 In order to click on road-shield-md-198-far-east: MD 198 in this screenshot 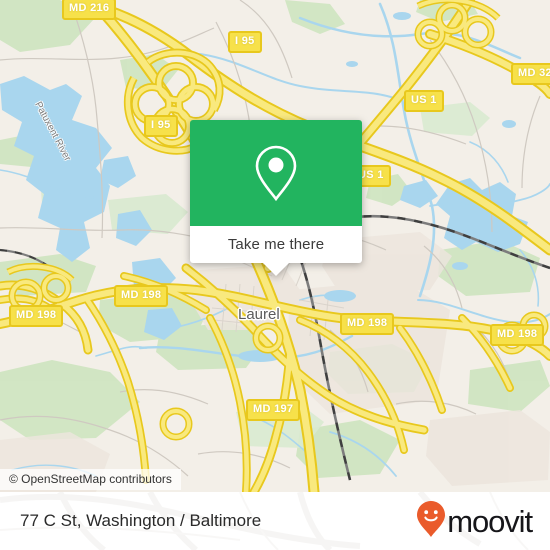, I will do `click(517, 335)`.